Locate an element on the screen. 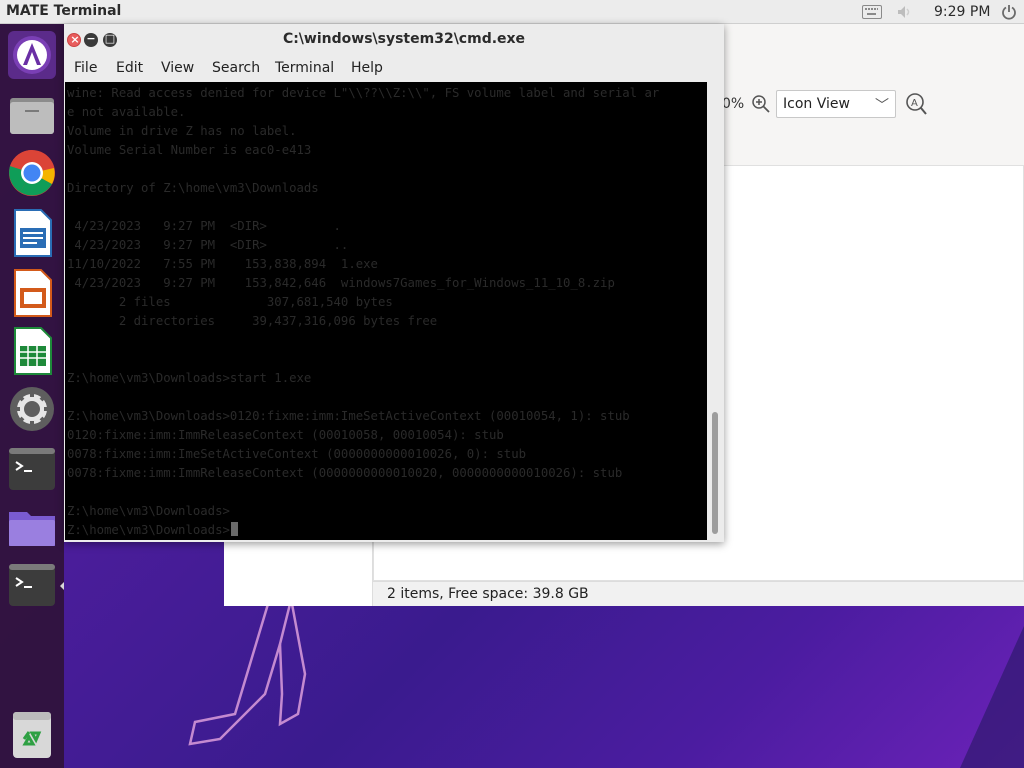 The image size is (1024, 768). terminal-line: 2 directories 39,437,316,096 bytes free is located at coordinates (252, 321).